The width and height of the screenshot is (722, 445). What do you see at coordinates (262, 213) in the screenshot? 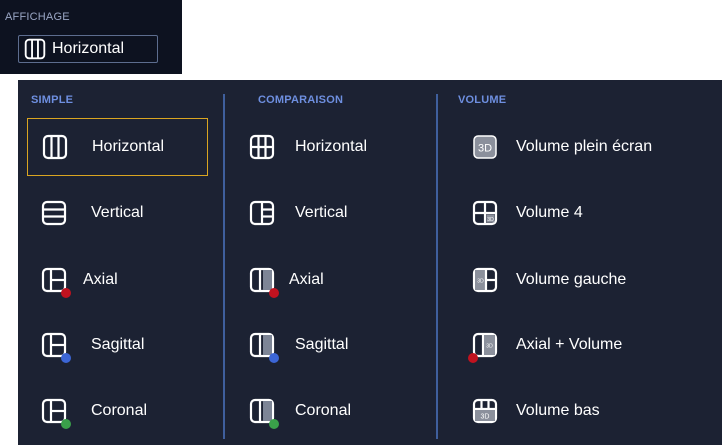
I see `layout-grid-2x3-icon` at bounding box center [262, 213].